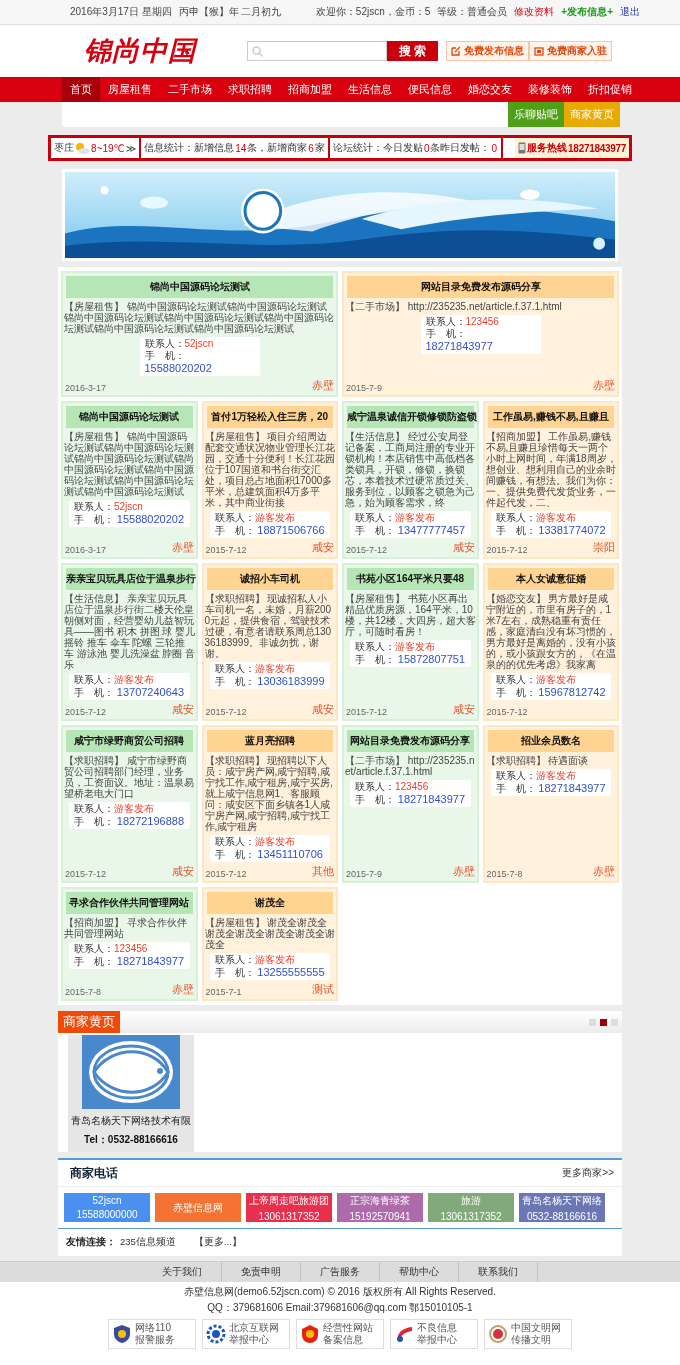 The image size is (680, 1365). I want to click on links-label: 友情连接：, so click(91, 1242).